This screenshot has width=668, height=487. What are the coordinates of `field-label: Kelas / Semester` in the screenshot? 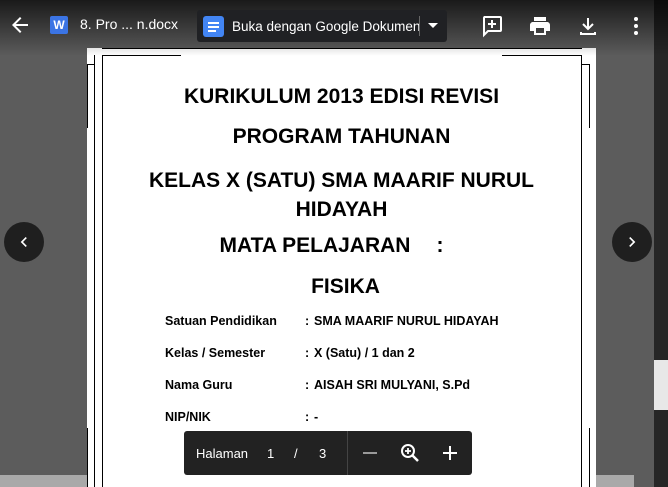 It's located at (215, 353).